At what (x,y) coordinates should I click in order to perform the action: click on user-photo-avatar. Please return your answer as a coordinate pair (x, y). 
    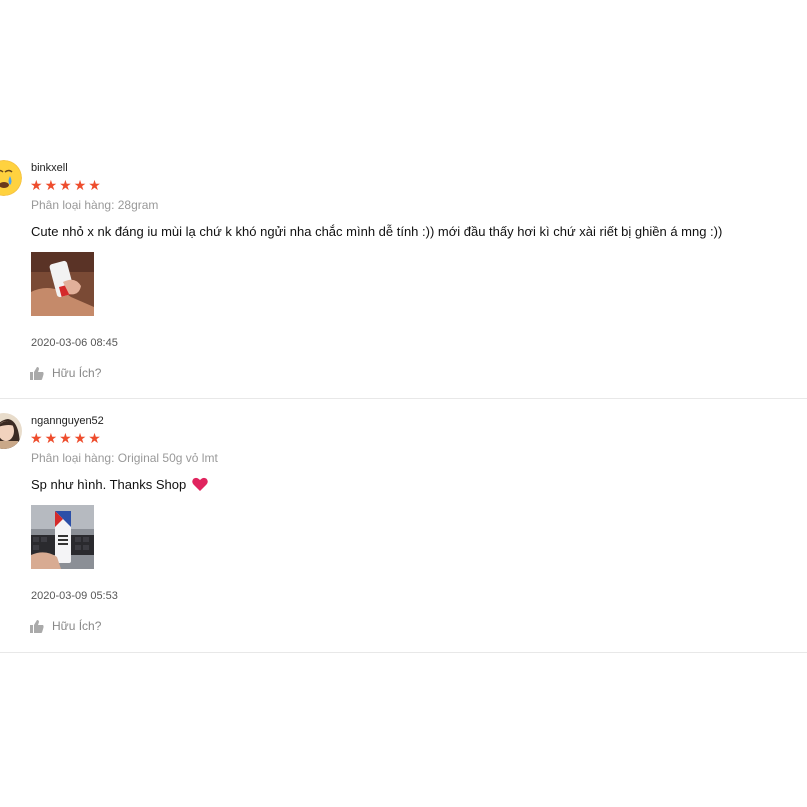
    Looking at the image, I should click on (11, 431).